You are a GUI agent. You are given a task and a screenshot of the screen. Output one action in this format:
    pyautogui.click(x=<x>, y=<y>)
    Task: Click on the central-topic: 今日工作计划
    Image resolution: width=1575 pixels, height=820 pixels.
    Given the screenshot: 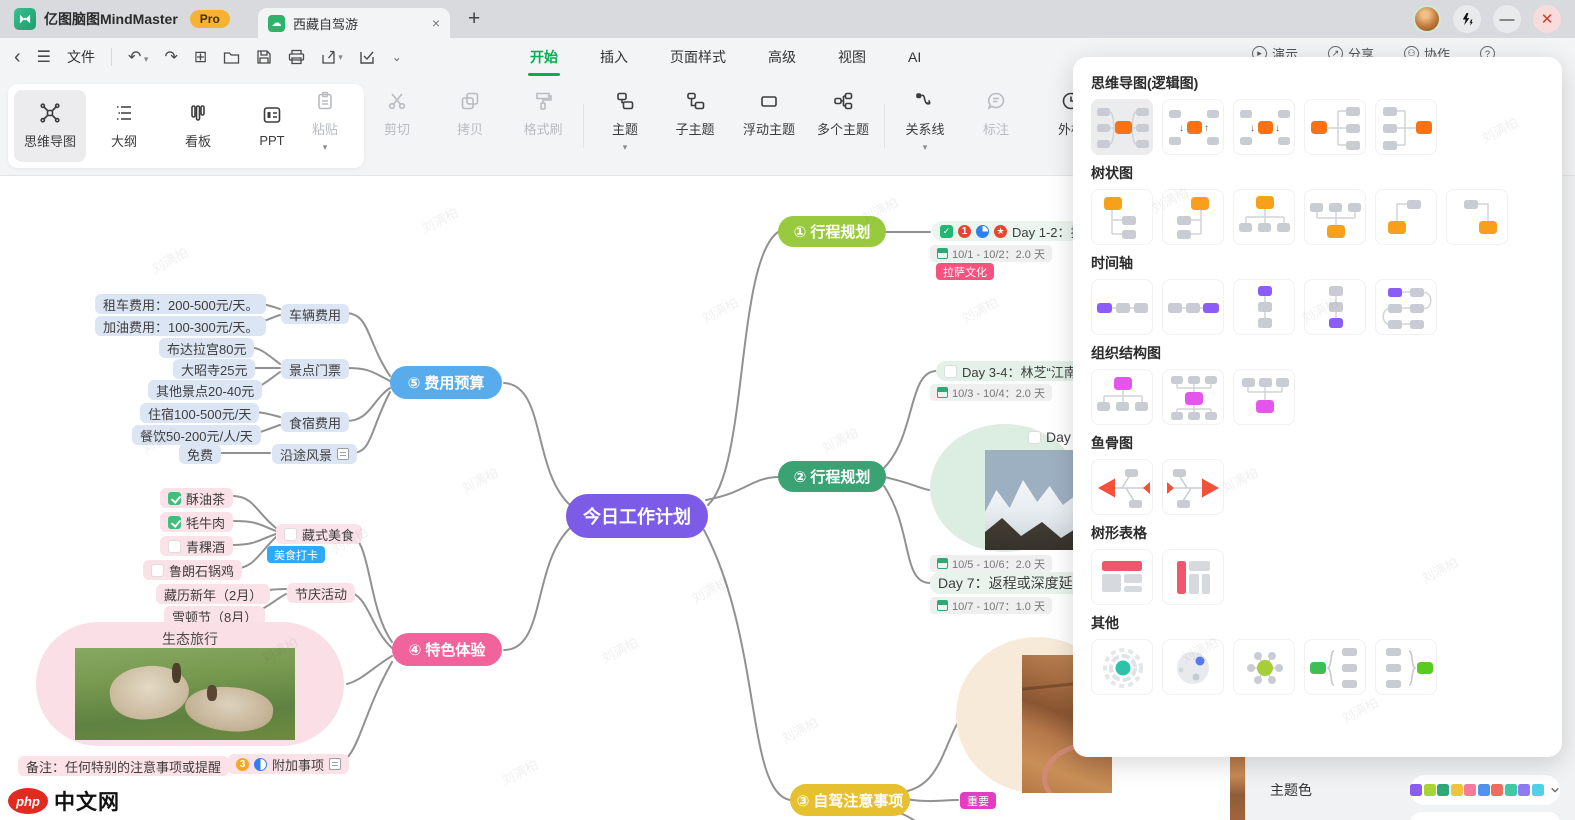 What is the action you would take?
    pyautogui.click(x=637, y=516)
    